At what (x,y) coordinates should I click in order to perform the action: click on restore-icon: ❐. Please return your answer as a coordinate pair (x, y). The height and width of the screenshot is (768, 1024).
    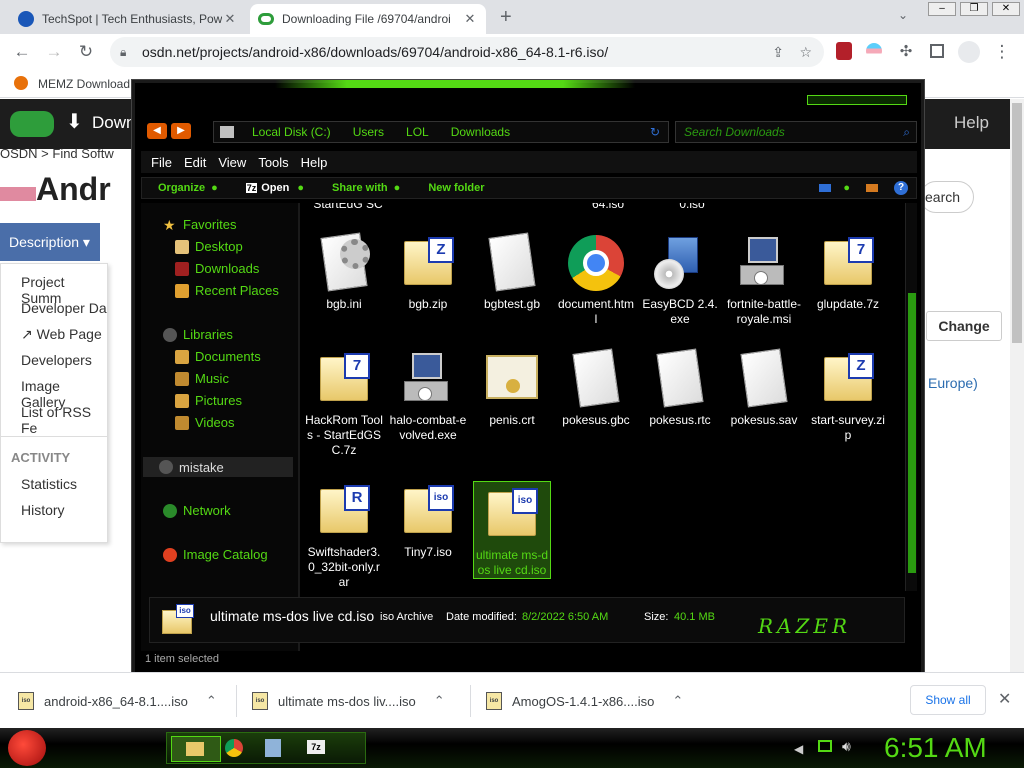
    Looking at the image, I should click on (974, 9).